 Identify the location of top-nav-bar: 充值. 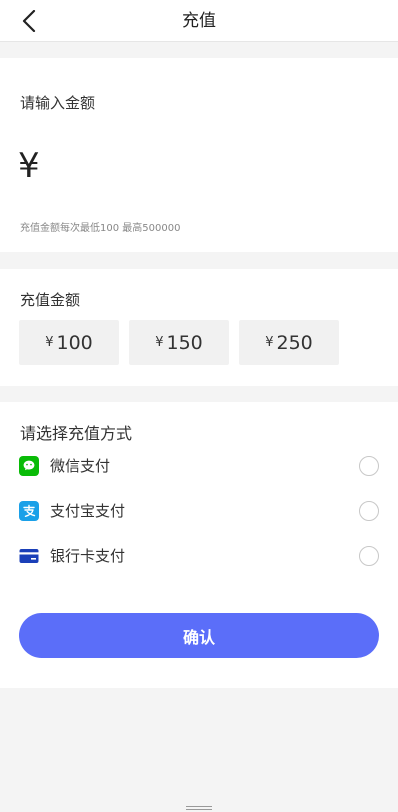
(199, 21).